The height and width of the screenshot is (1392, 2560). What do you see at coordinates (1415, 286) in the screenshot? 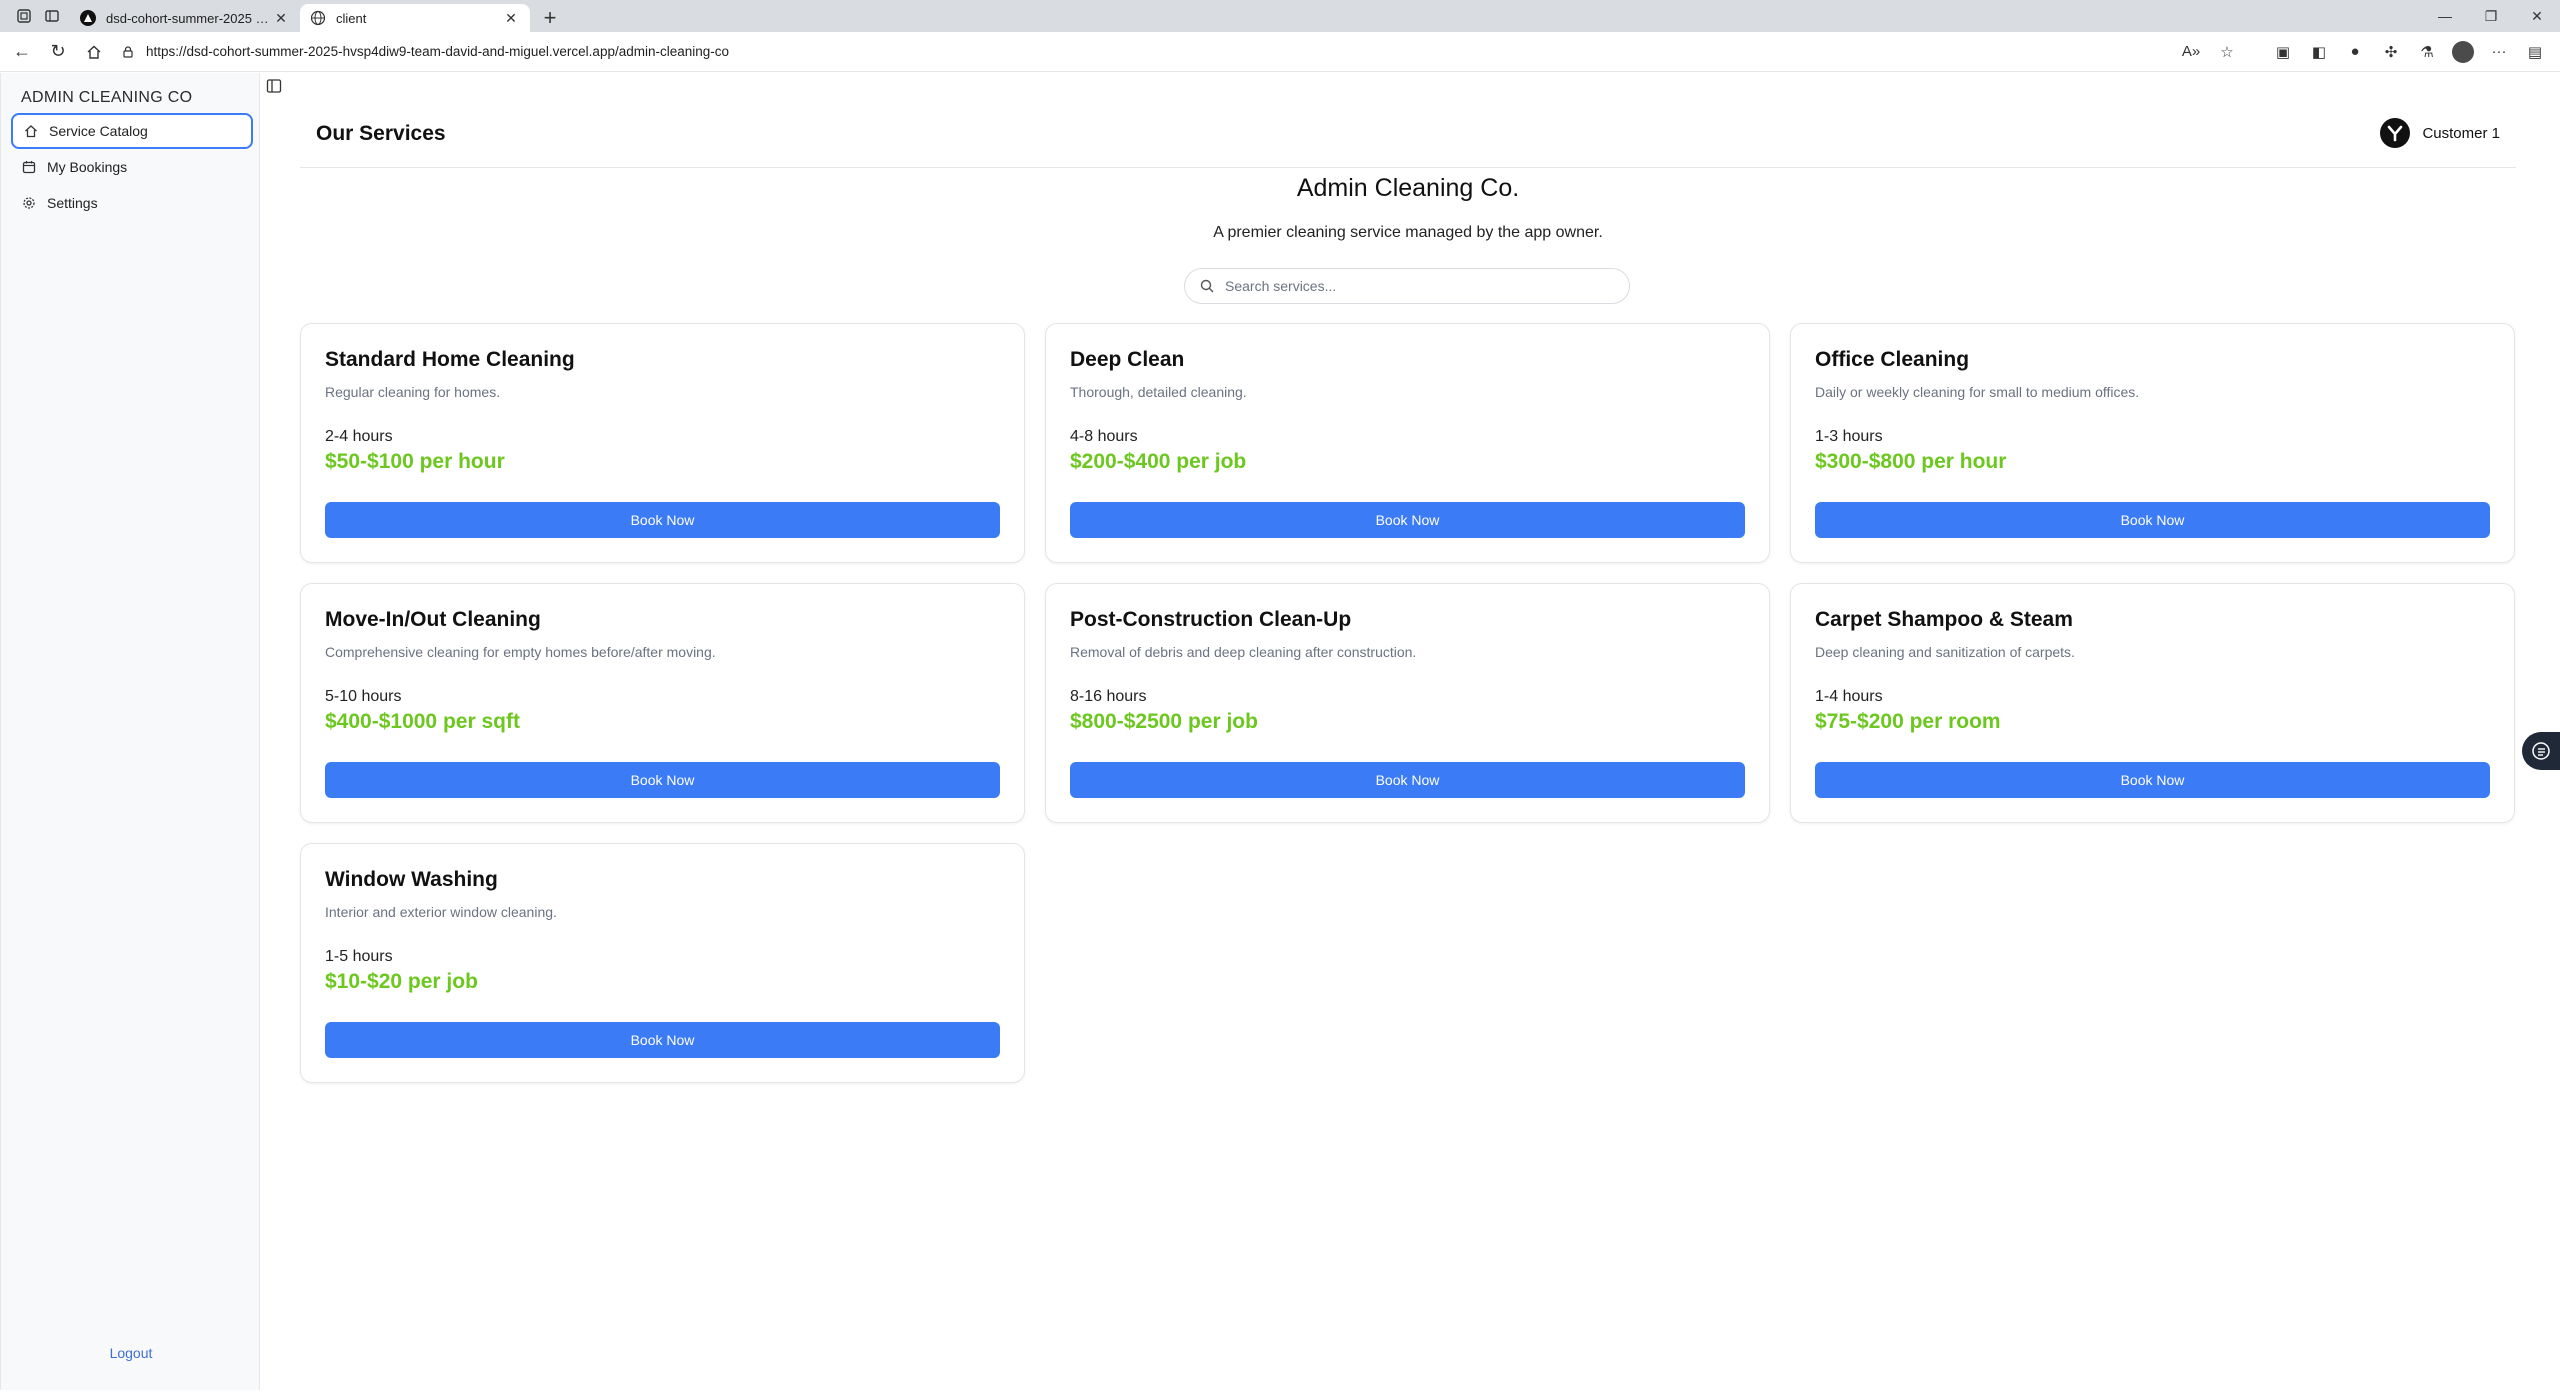
I see `search-input` at bounding box center [1415, 286].